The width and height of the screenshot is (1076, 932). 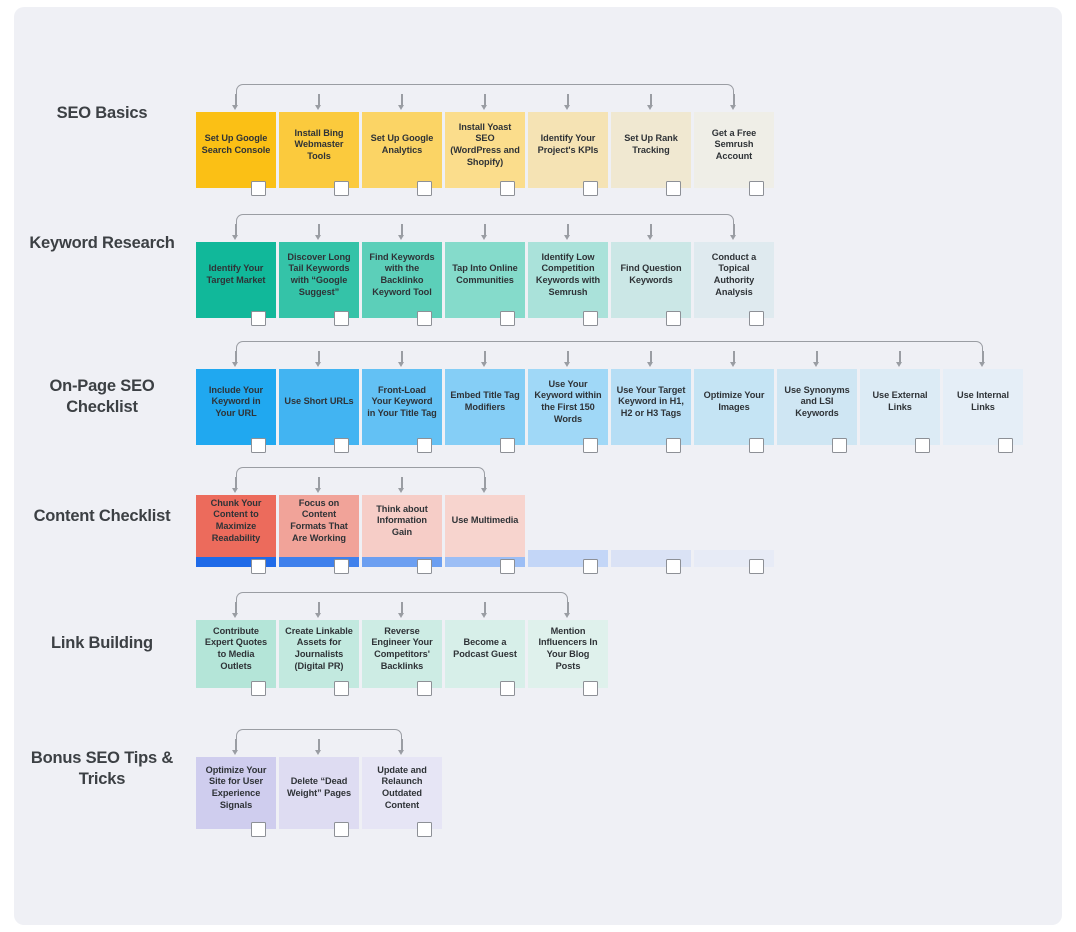 I want to click on card-seo-basics-6: Get a Free Semrush Account, so click(x=734, y=150).